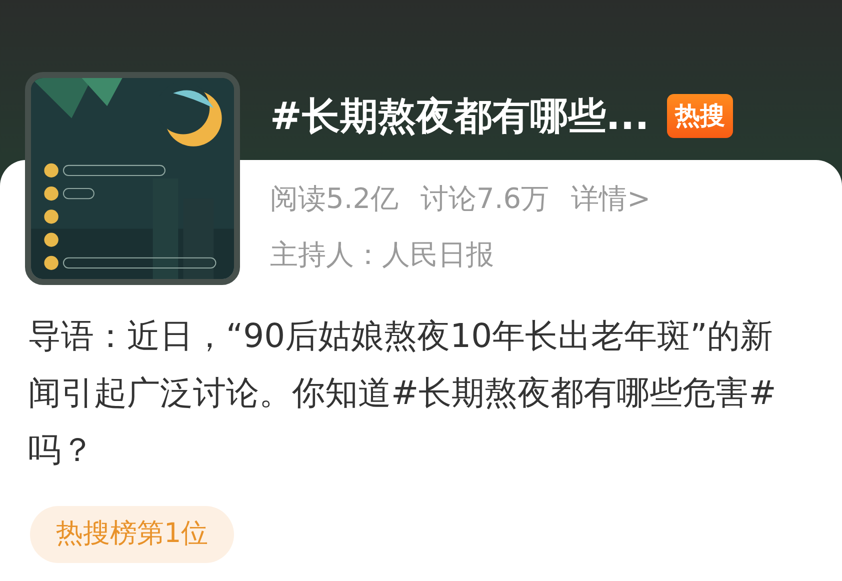 The width and height of the screenshot is (842, 581). I want to click on details-link: 详情>, so click(611, 199).